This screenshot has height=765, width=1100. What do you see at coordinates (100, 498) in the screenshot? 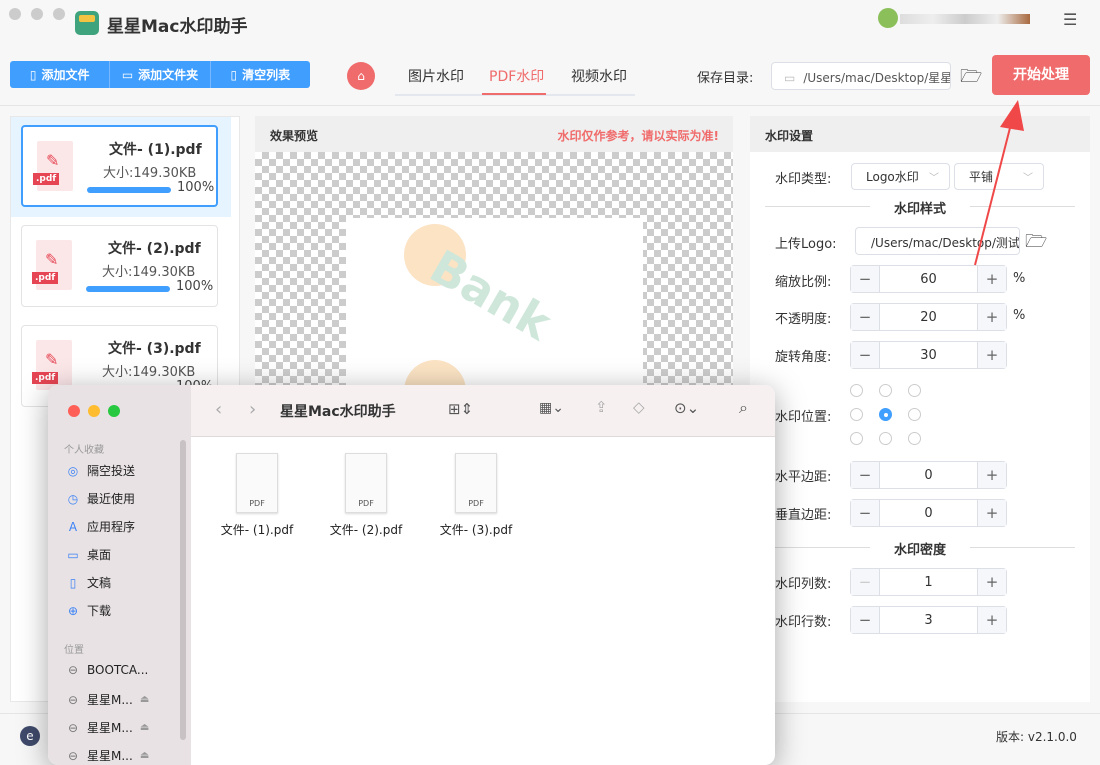
I see `sidebar-item-recents: ◷ 最近使用` at bounding box center [100, 498].